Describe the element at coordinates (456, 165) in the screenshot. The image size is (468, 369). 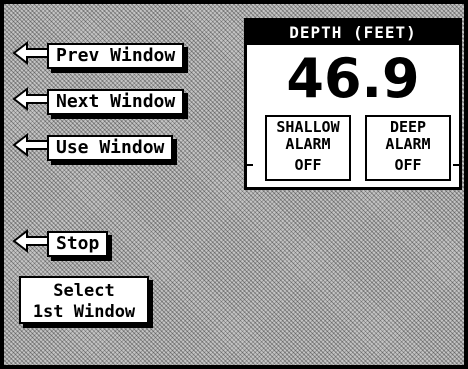
I see `panel-tick-right` at that location.